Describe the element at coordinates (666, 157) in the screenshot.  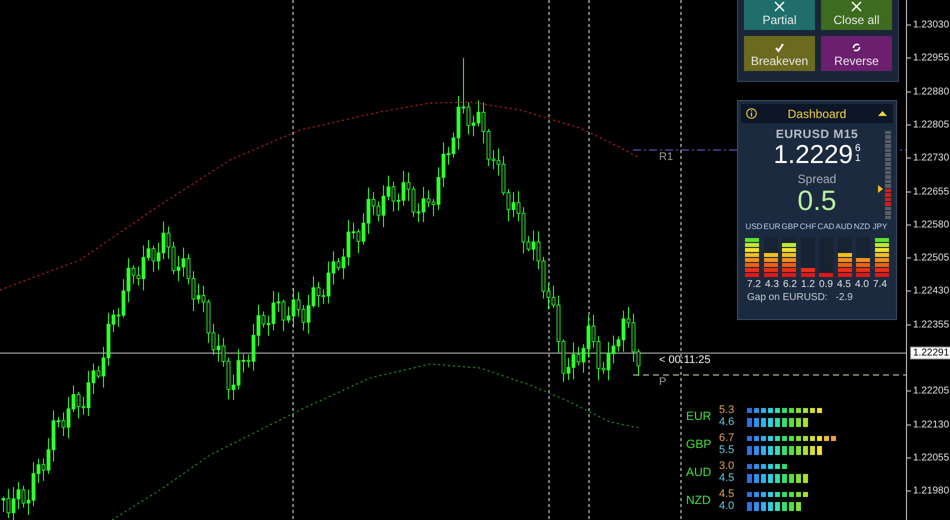
I see `level-label: R1` at that location.